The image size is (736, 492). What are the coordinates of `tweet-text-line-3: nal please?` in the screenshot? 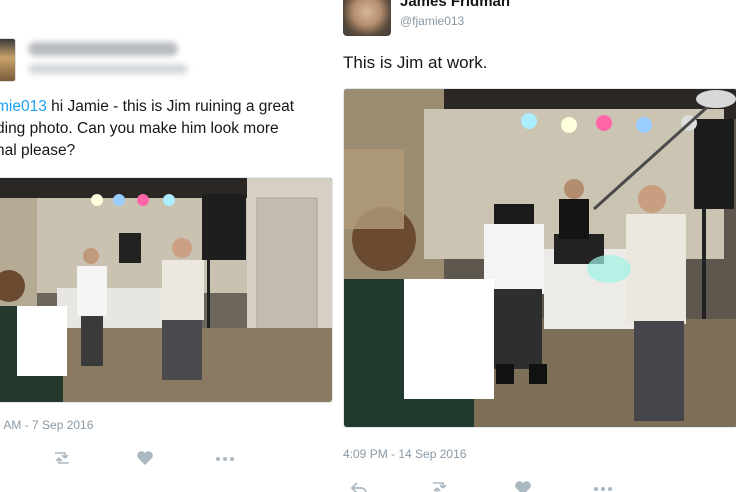 It's located at (38, 150).